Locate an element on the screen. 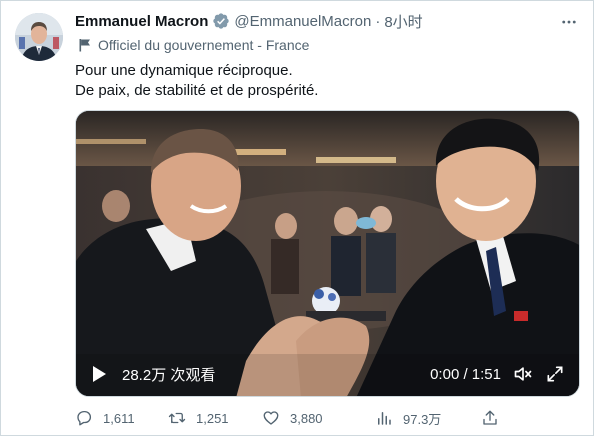 This screenshot has width=594, height=436. handle: @EmmanuelMacron is located at coordinates (302, 21).